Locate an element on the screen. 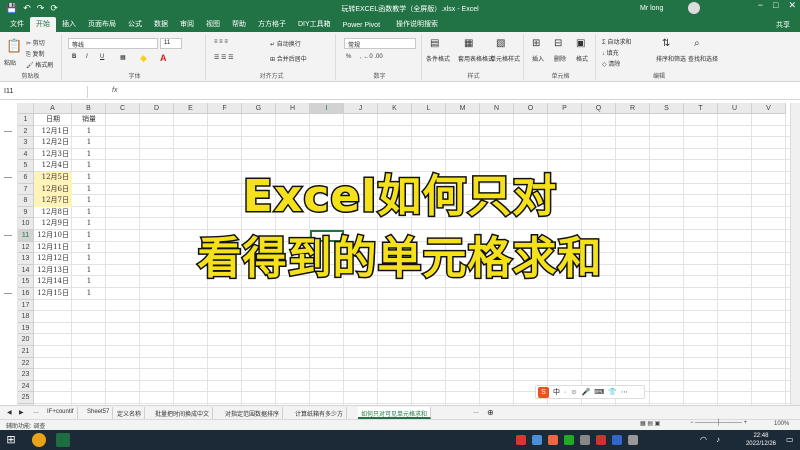  column-header-A: A is located at coordinates (53, 108).